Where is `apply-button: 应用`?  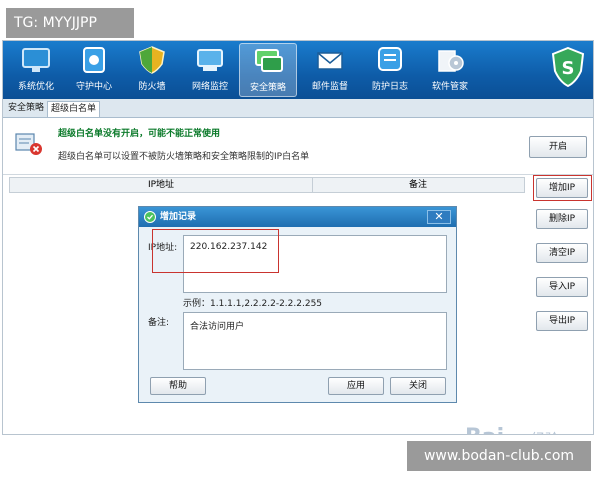 apply-button: 应用 is located at coordinates (356, 386).